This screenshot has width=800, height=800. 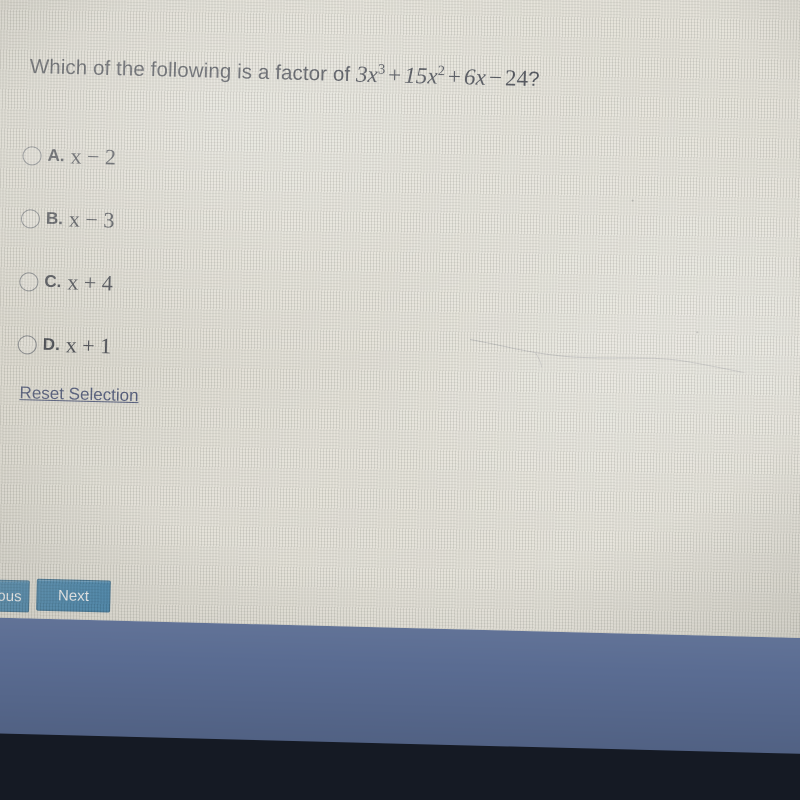 I want to click on reset-selection-link: Reset Selection, so click(x=79, y=394).